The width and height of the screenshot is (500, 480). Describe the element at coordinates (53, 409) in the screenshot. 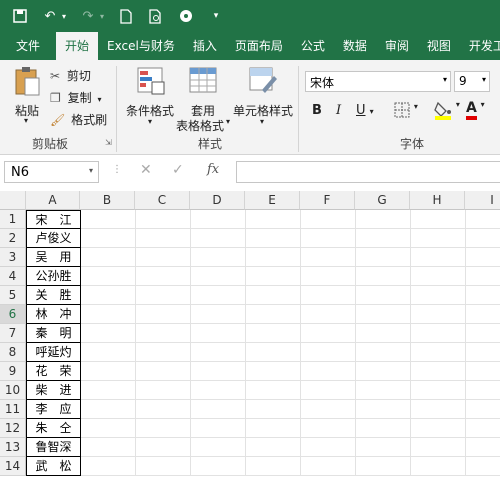

I see `name-cell: 李 应` at that location.